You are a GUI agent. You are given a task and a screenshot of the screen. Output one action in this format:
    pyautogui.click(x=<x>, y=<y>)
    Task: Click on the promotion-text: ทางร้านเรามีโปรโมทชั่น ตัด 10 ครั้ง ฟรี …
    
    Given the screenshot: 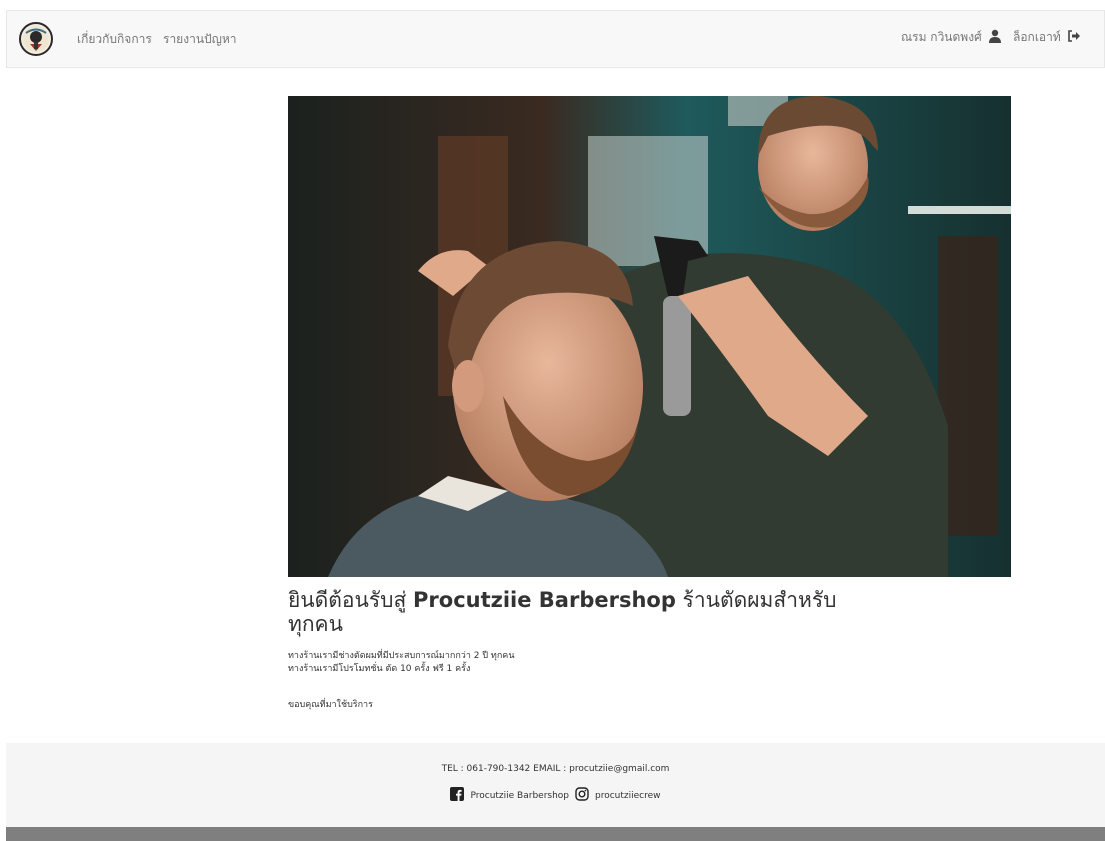 What is the action you would take?
    pyautogui.click(x=379, y=669)
    